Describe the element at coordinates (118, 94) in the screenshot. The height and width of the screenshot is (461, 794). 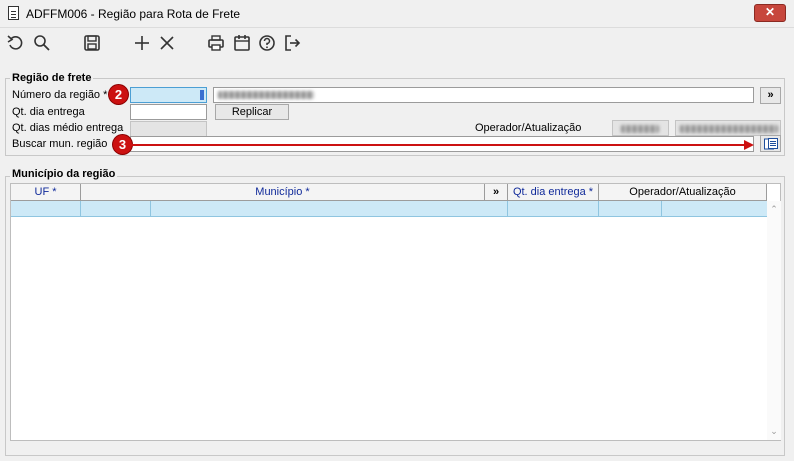
I see `step-marker-2: 2` at that location.